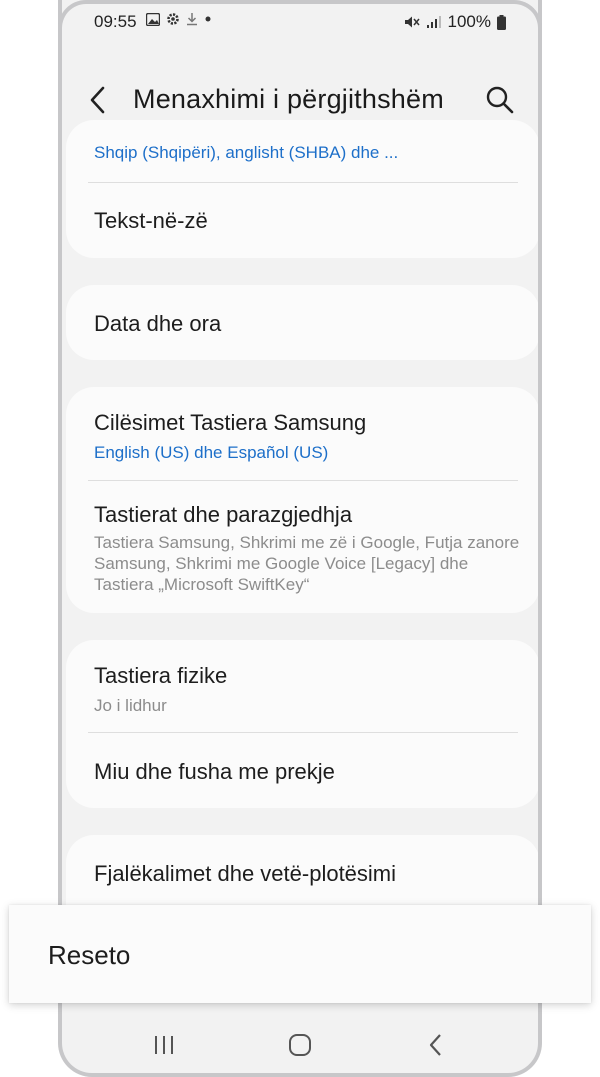 This screenshot has width=600, height=1077. I want to click on reset-button: Reseto, so click(89, 955).